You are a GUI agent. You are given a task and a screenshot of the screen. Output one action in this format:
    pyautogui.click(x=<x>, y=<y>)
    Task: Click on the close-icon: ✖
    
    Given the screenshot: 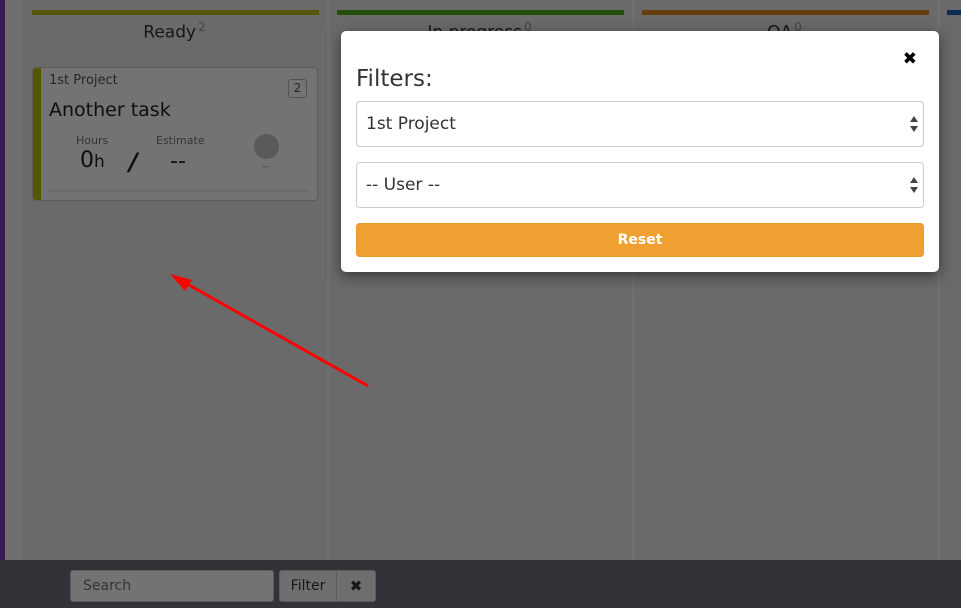 What is the action you would take?
    pyautogui.click(x=910, y=59)
    